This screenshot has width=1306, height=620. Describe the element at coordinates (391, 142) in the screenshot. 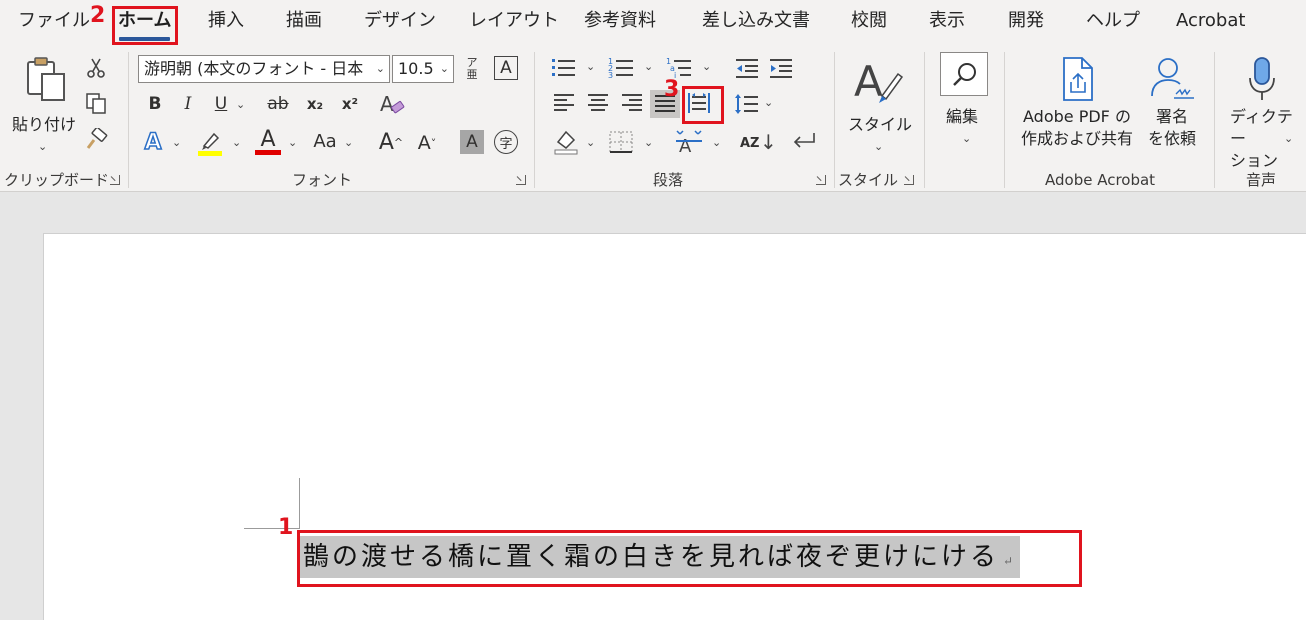

I see `grow-font-button: A ^` at that location.